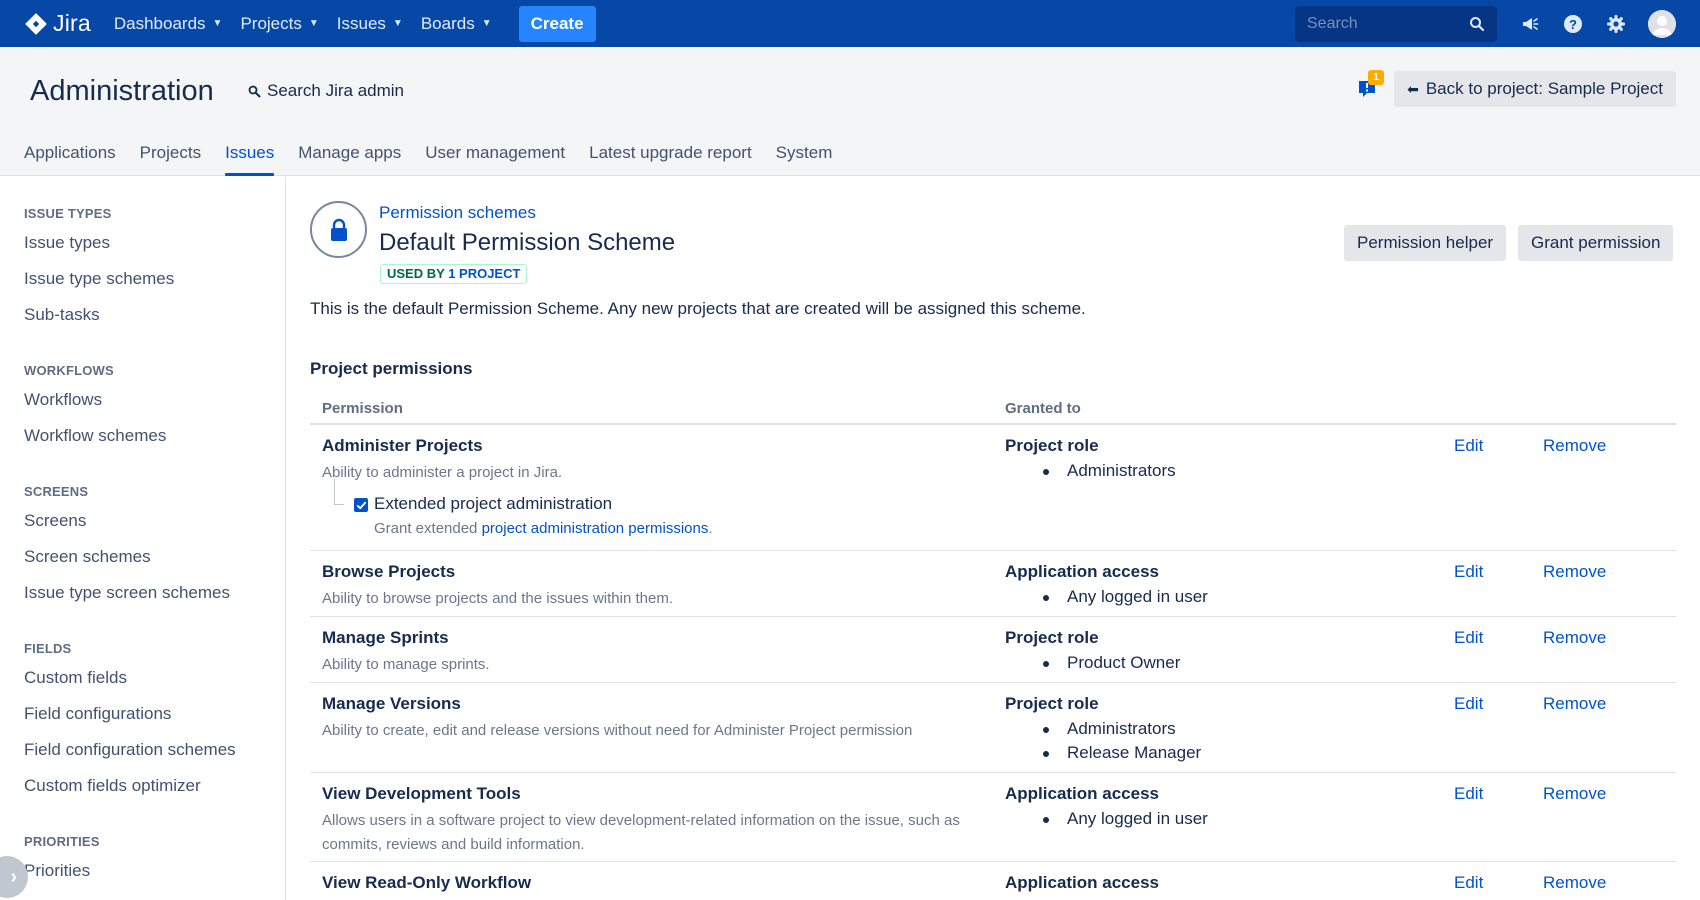 The image size is (1700, 900). What do you see at coordinates (70, 159) in the screenshot?
I see `tab-applications: Applications` at bounding box center [70, 159].